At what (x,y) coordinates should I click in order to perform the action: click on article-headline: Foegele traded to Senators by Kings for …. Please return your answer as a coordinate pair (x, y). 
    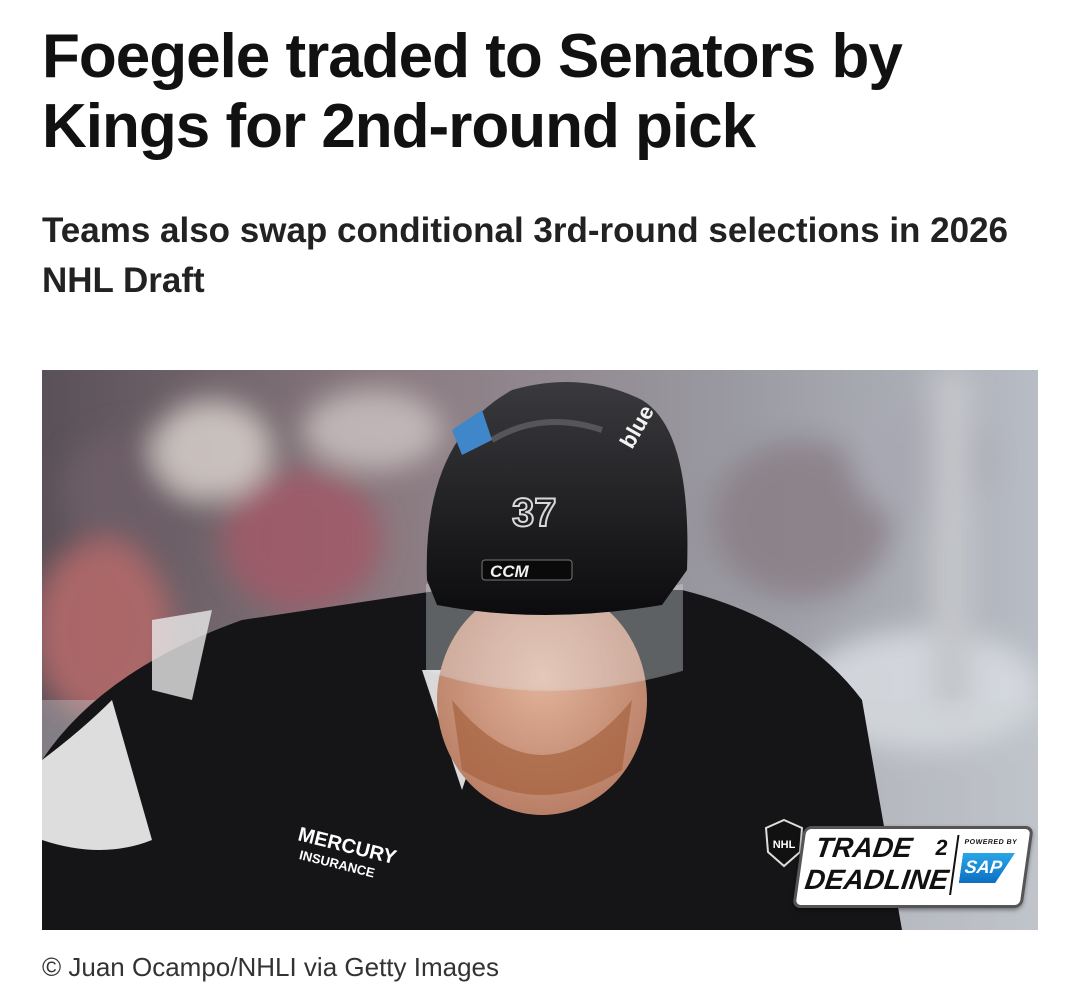
    Looking at the image, I should click on (472, 91).